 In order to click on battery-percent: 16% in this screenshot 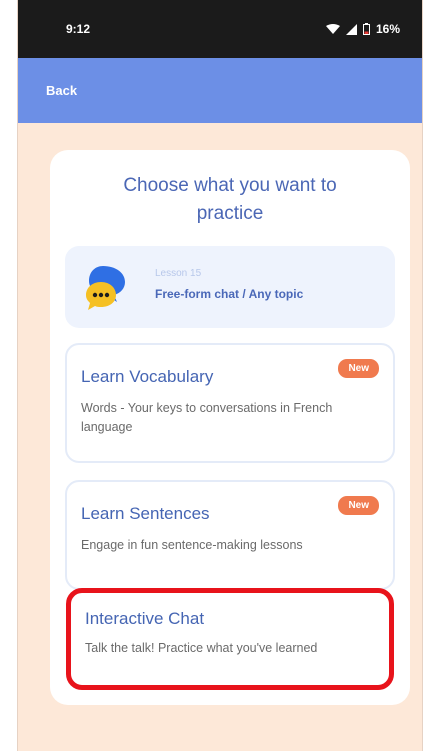, I will do `click(387, 29)`.